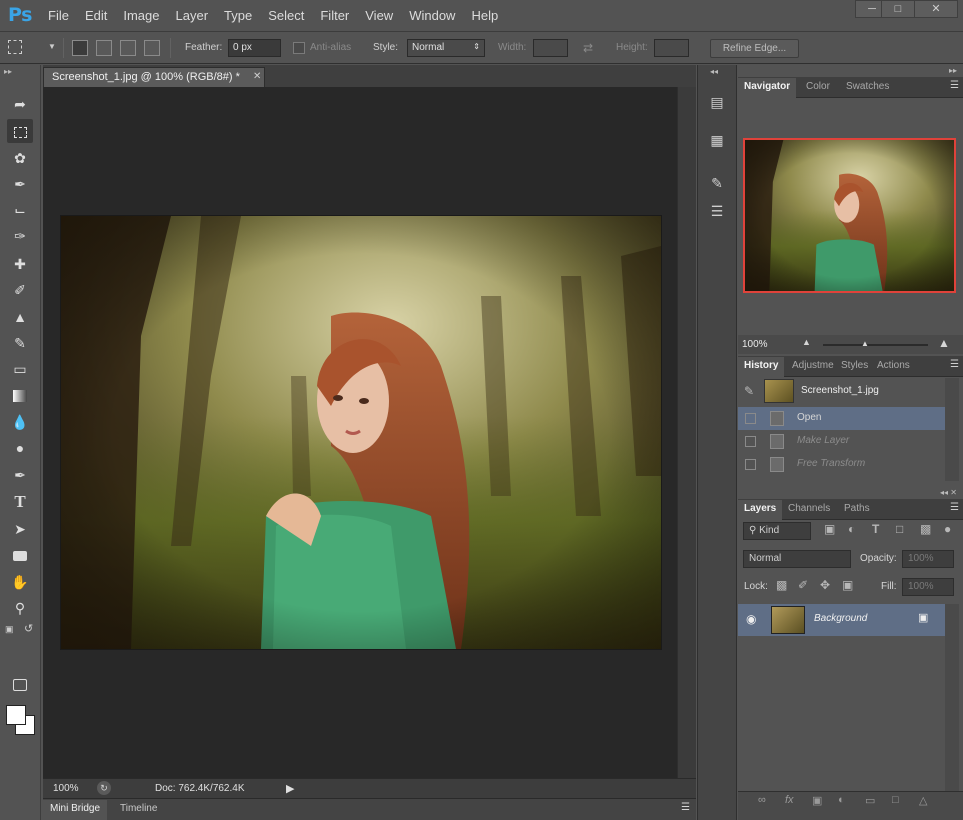  What do you see at coordinates (484, 16) in the screenshot?
I see `menu-help: Help` at bounding box center [484, 16].